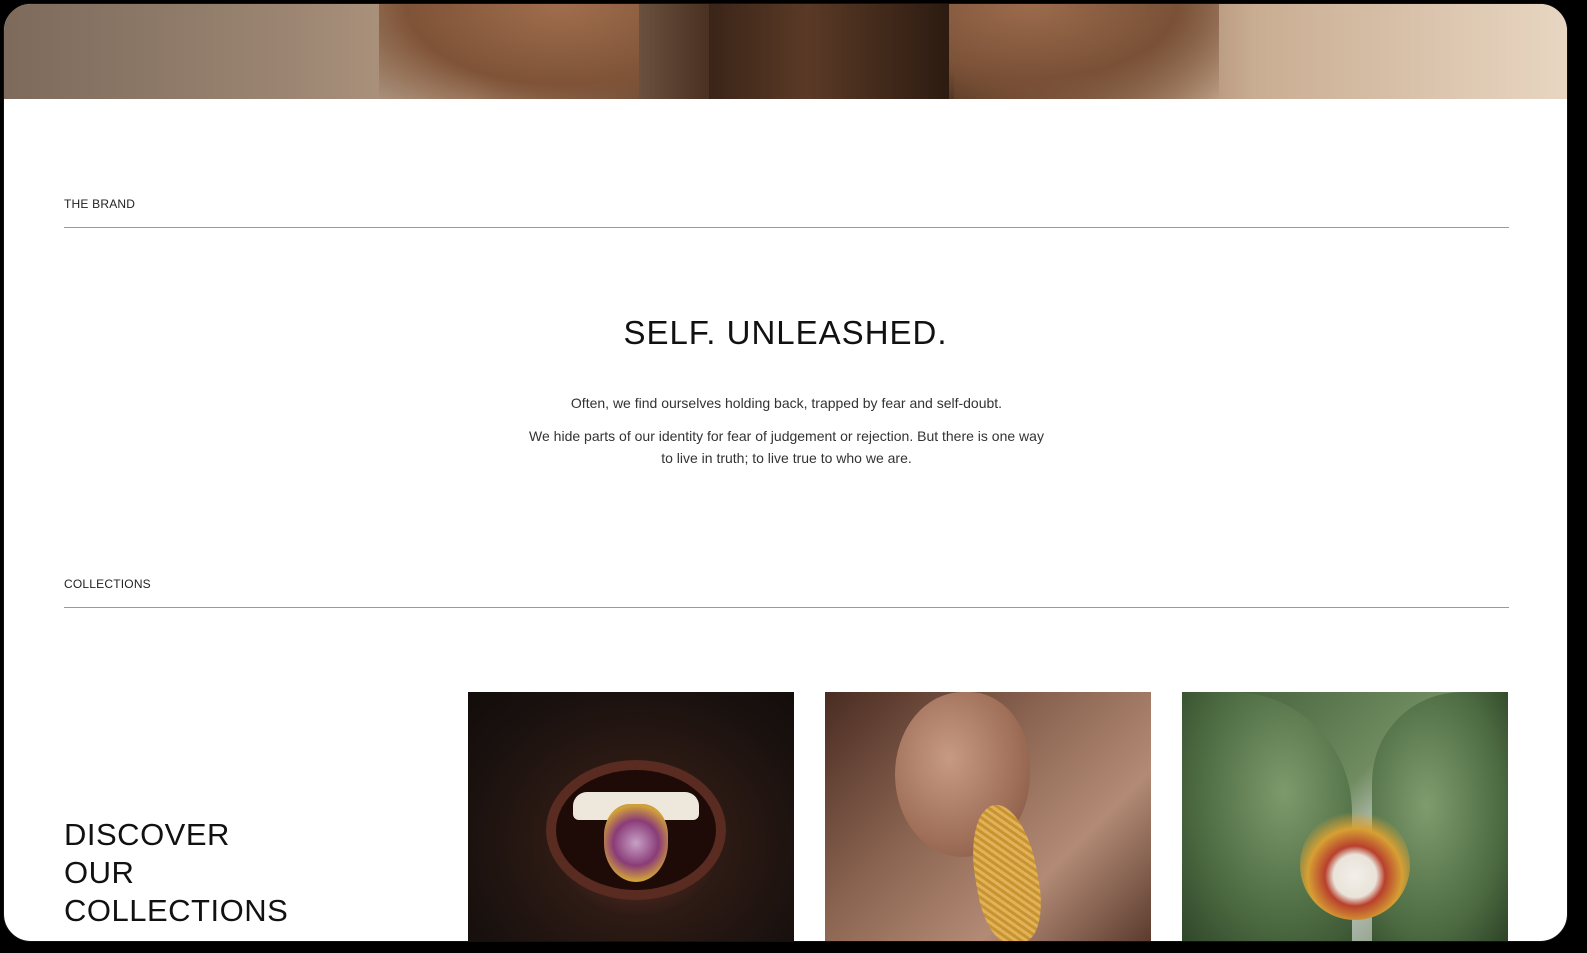 This screenshot has width=1587, height=953. What do you see at coordinates (176, 910) in the screenshot?
I see `discover-heading-line-3: COLLECTIONS` at bounding box center [176, 910].